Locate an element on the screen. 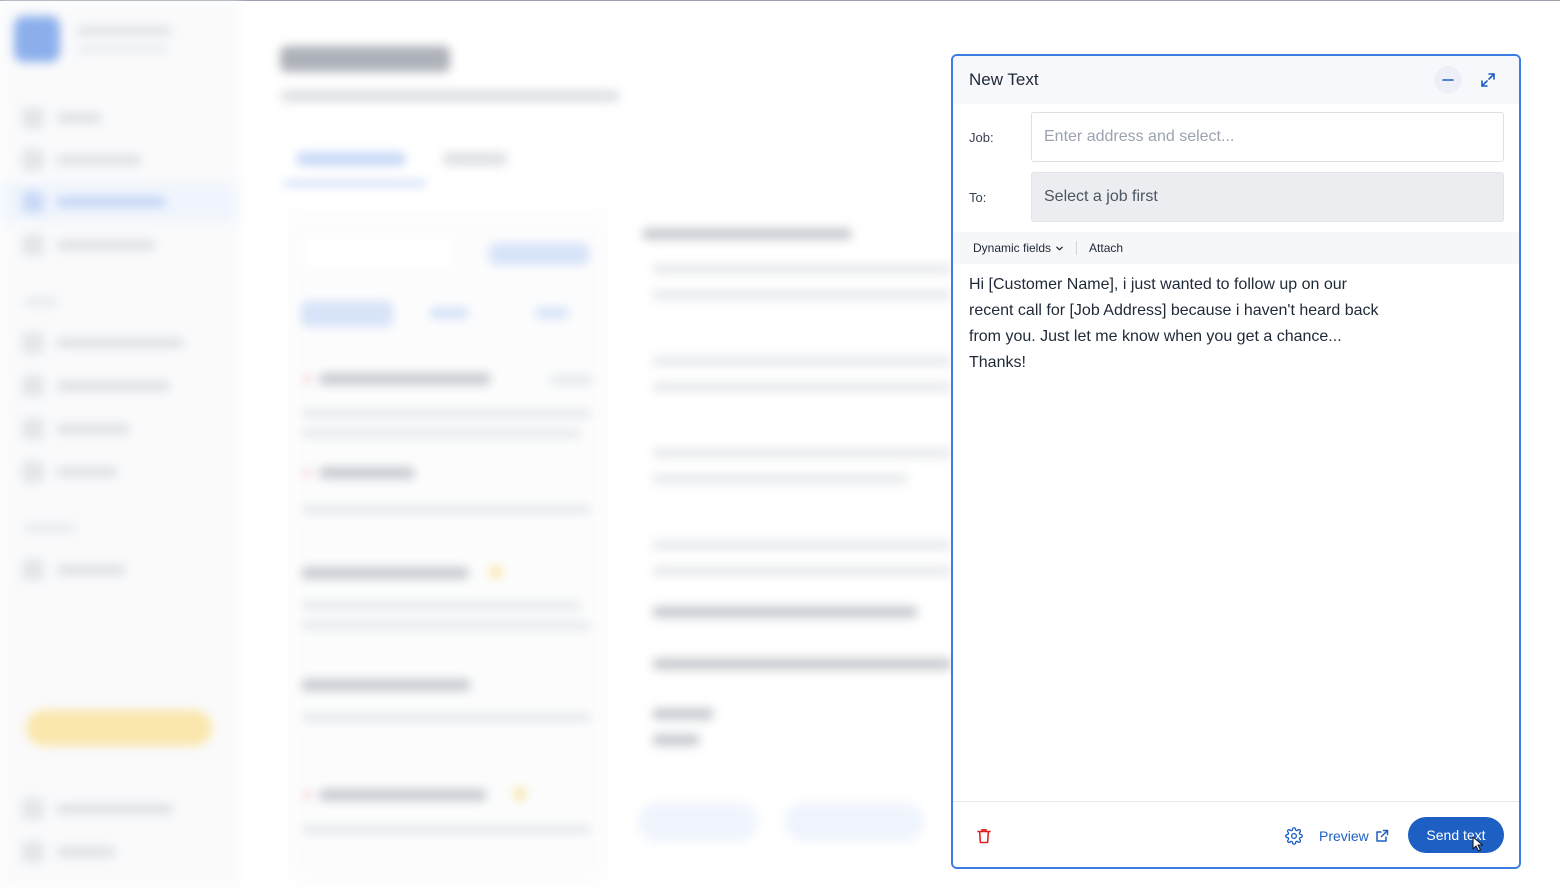  to-input is located at coordinates (1267, 197).